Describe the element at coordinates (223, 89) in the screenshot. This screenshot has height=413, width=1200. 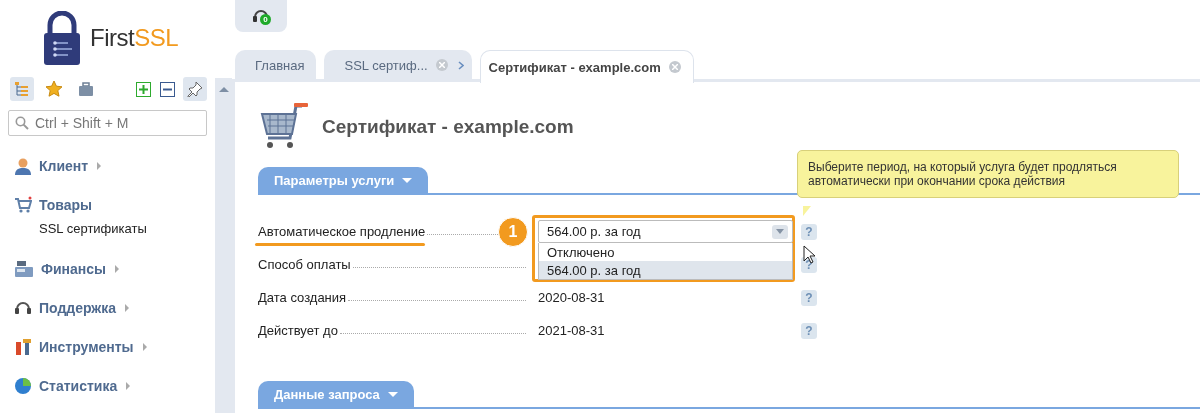
I see `scroll-up-icon` at that location.